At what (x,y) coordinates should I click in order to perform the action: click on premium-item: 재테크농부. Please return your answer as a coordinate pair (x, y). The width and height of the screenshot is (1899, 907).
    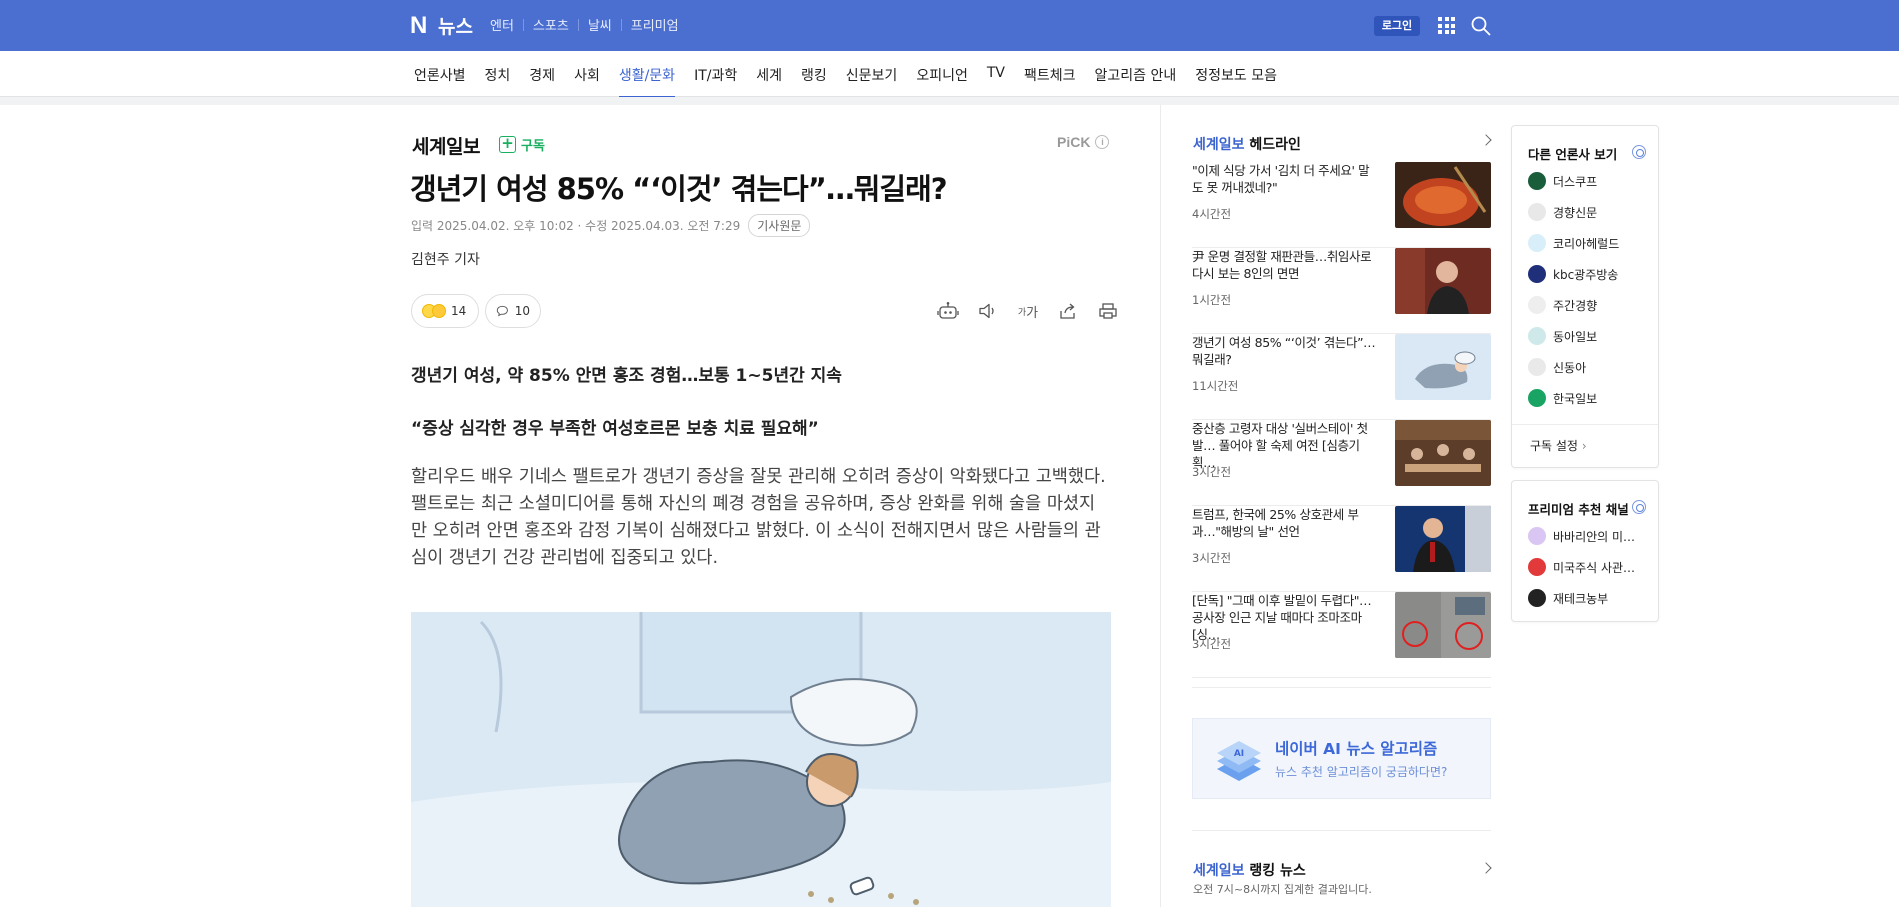
    Looking at the image, I should click on (1568, 598).